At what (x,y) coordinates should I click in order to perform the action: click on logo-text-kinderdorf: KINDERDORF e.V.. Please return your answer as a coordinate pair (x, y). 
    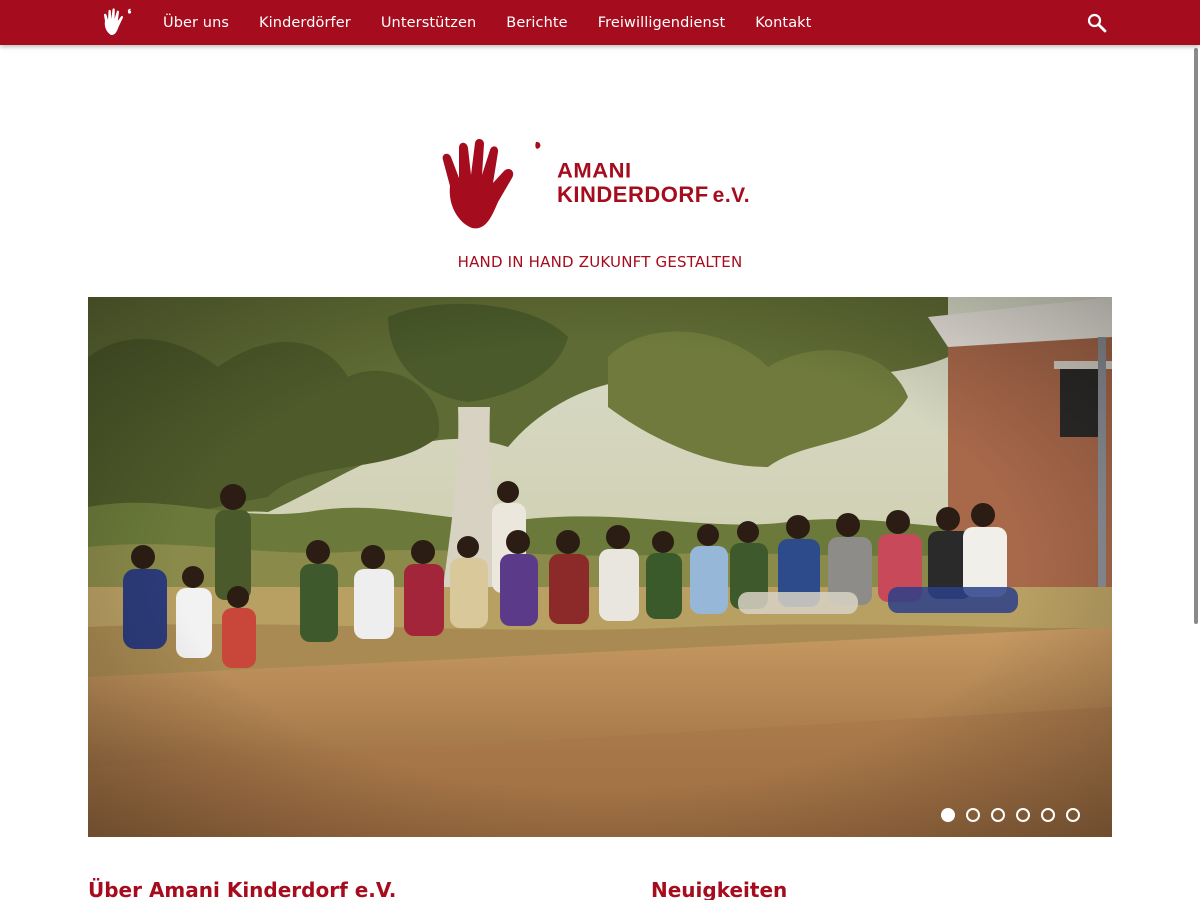
    Looking at the image, I should click on (653, 195).